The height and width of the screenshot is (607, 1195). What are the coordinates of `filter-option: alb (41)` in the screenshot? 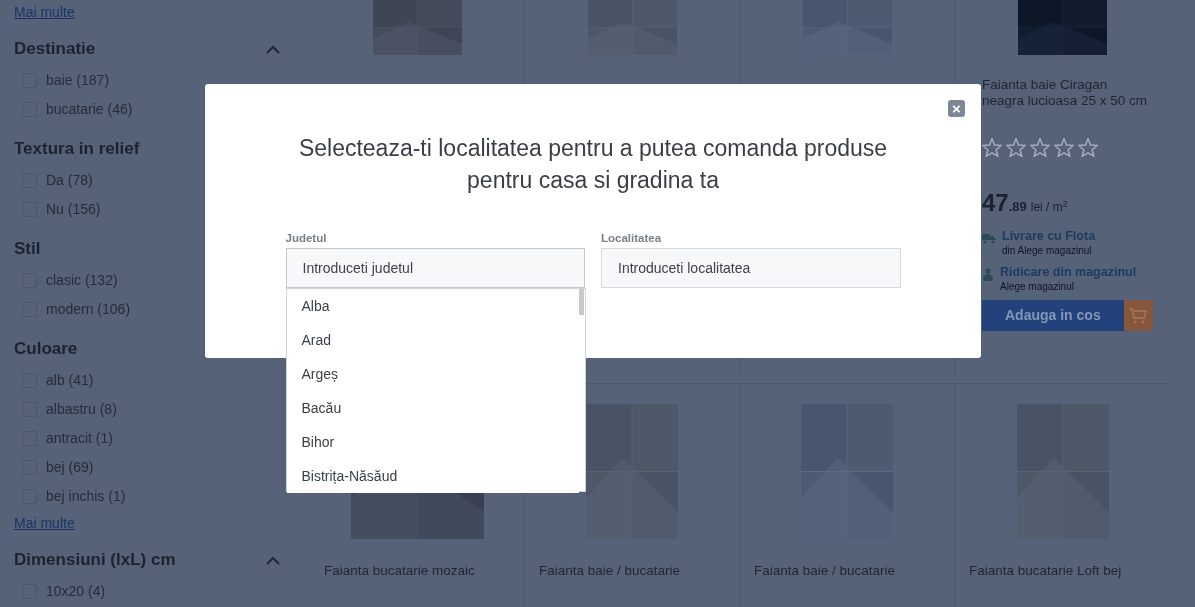 It's located at (70, 380).